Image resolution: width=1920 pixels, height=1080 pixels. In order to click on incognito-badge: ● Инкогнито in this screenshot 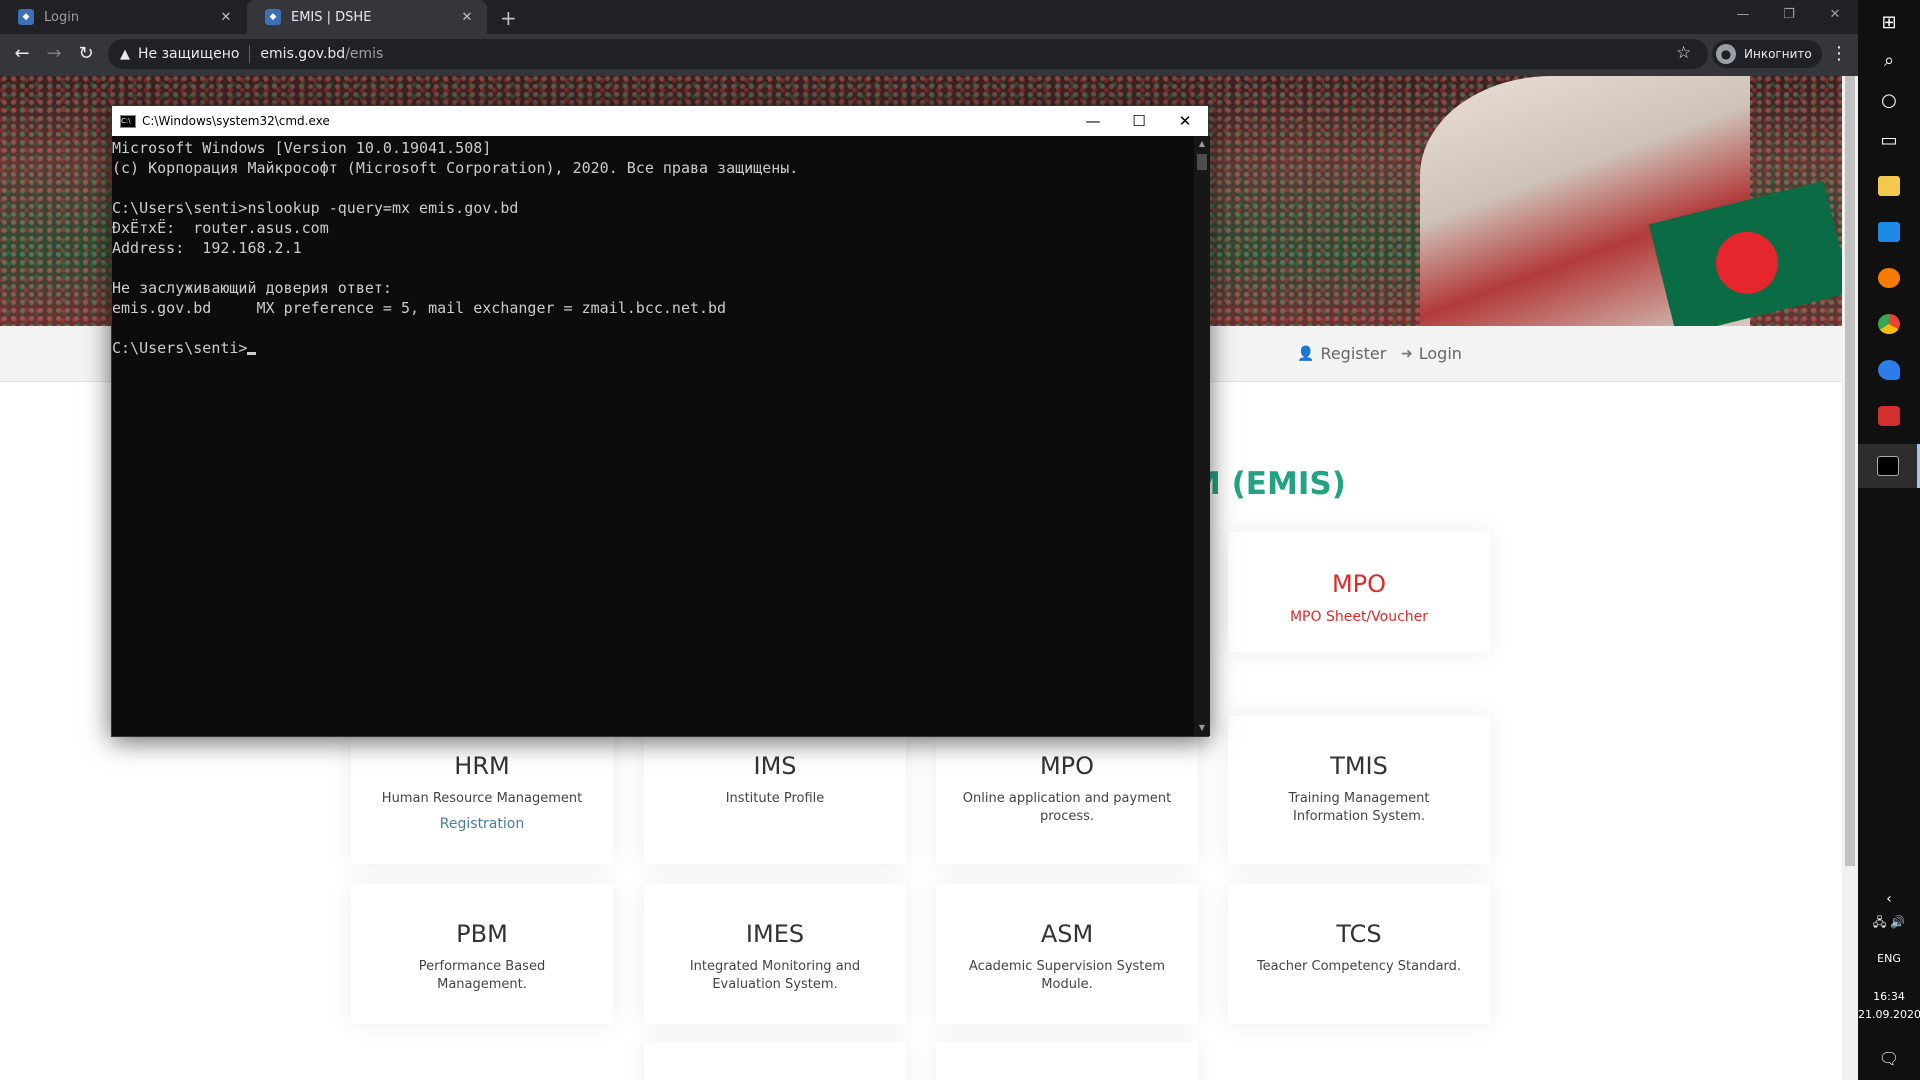, I will do `click(1767, 54)`.